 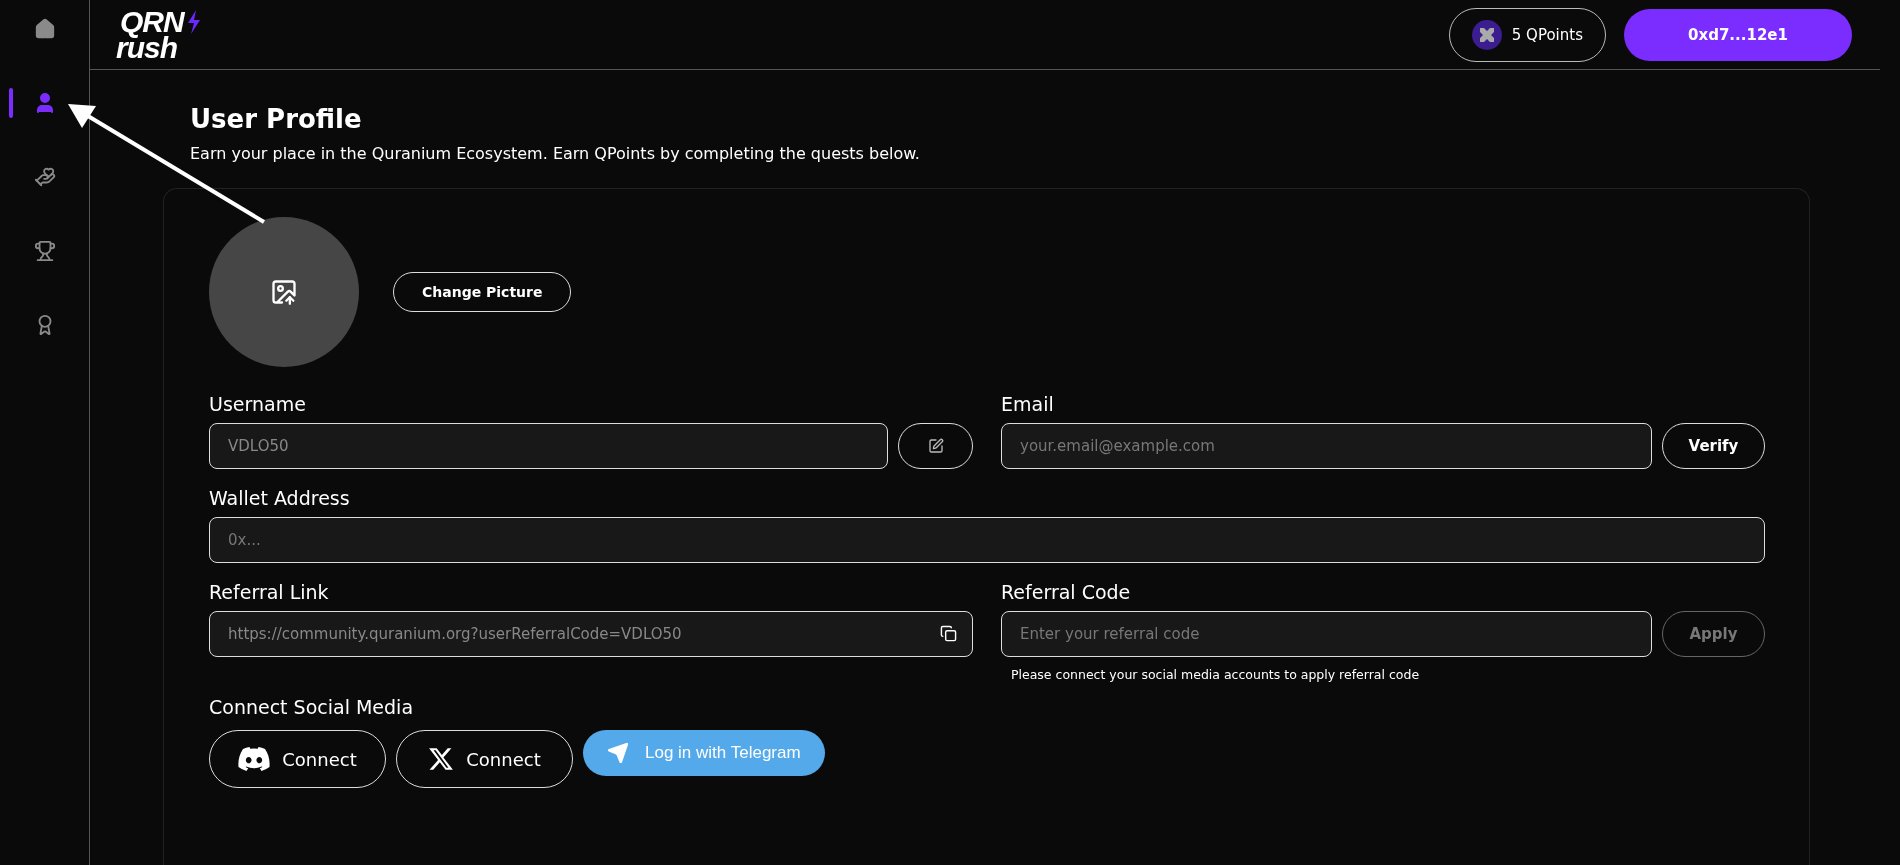 I want to click on field-label: Email, so click(x=1028, y=404).